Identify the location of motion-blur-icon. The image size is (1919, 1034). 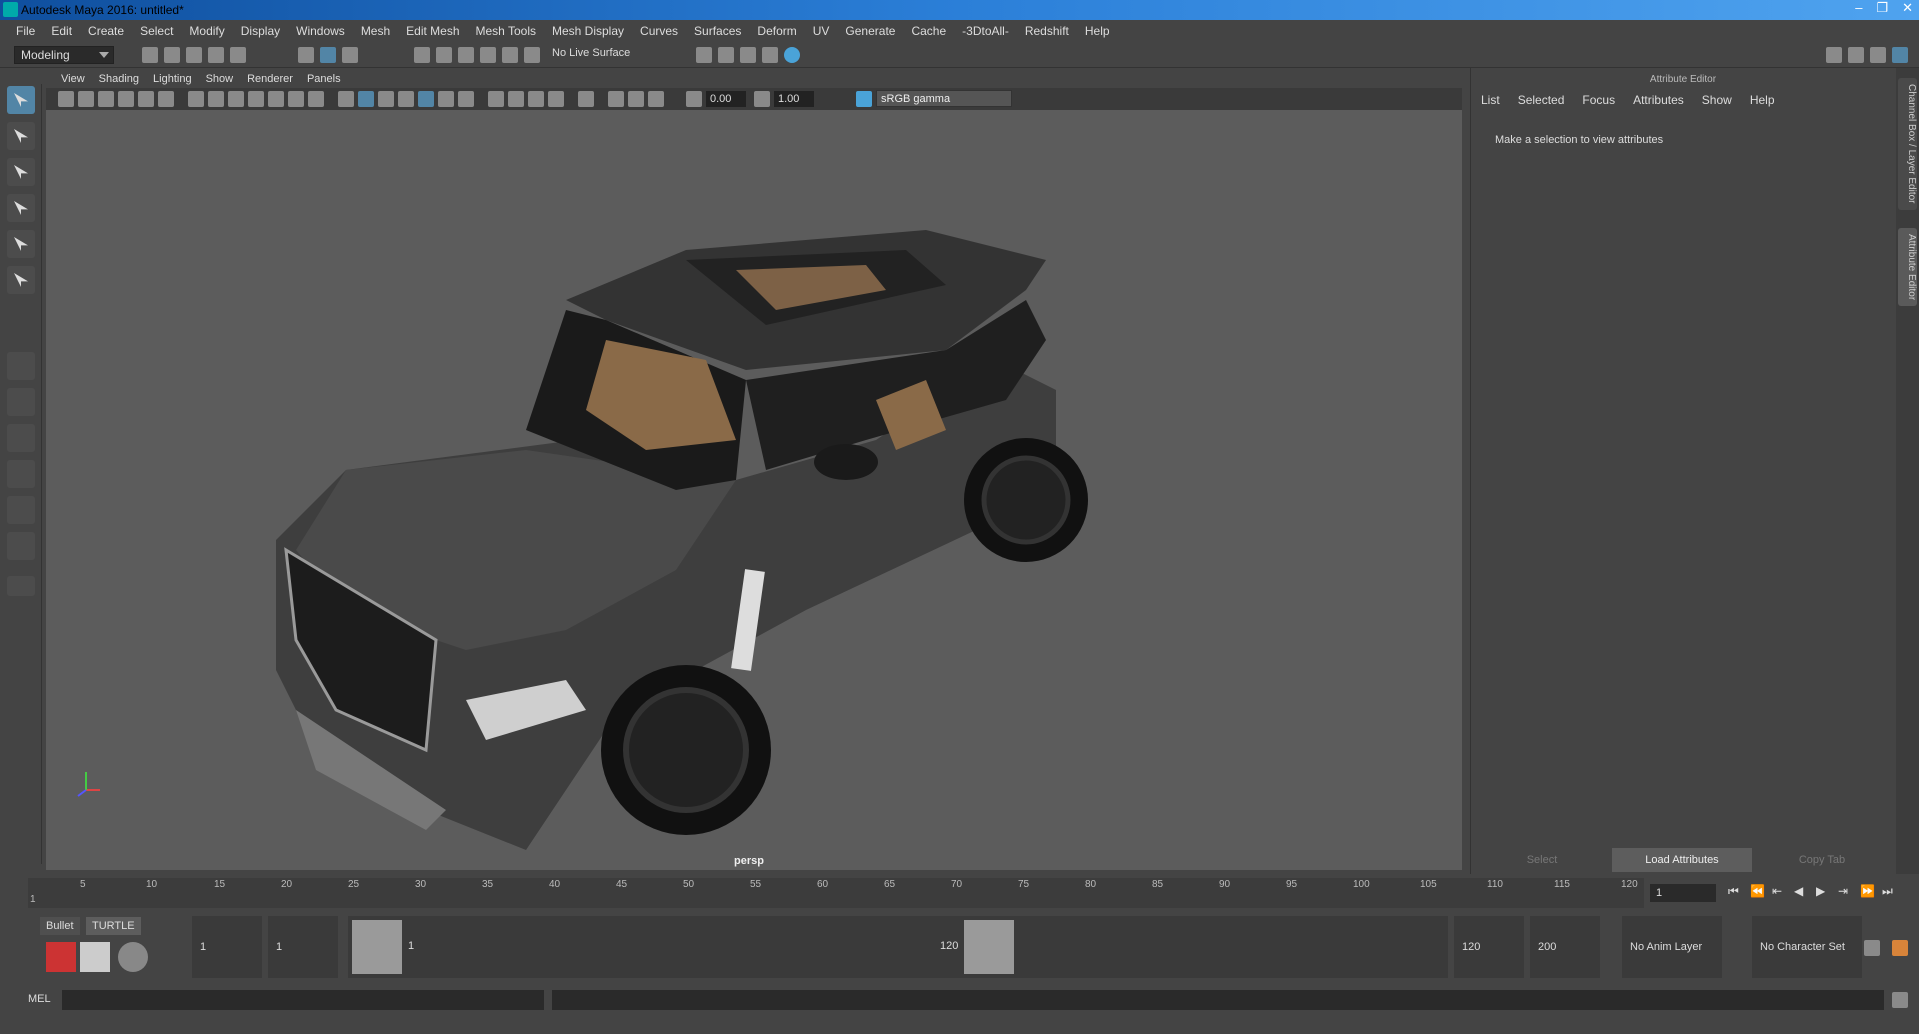
(516, 99).